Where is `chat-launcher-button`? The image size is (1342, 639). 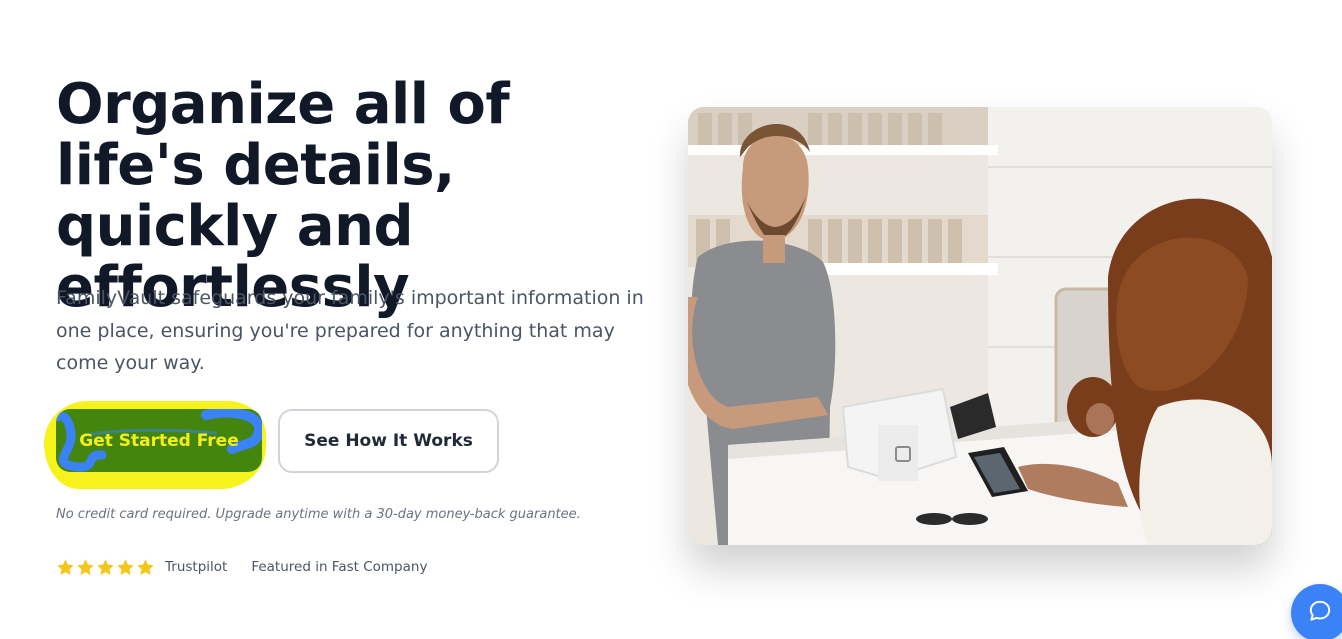 chat-launcher-button is located at coordinates (1316, 611).